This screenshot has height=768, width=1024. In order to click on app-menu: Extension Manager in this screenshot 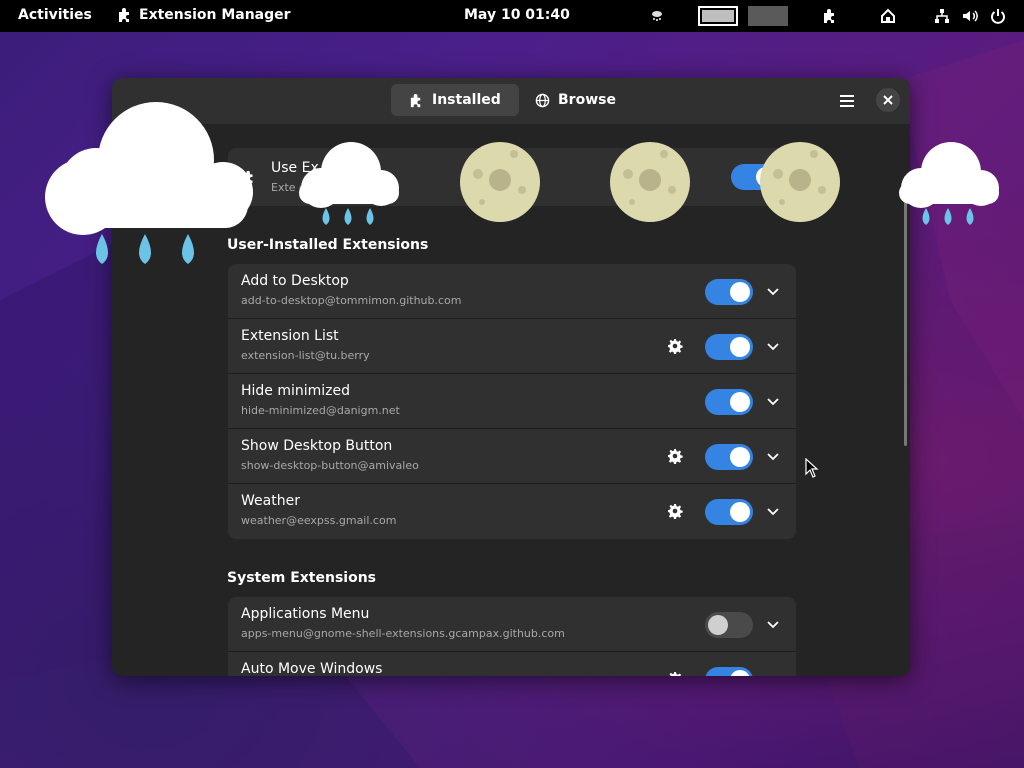, I will do `click(204, 15)`.